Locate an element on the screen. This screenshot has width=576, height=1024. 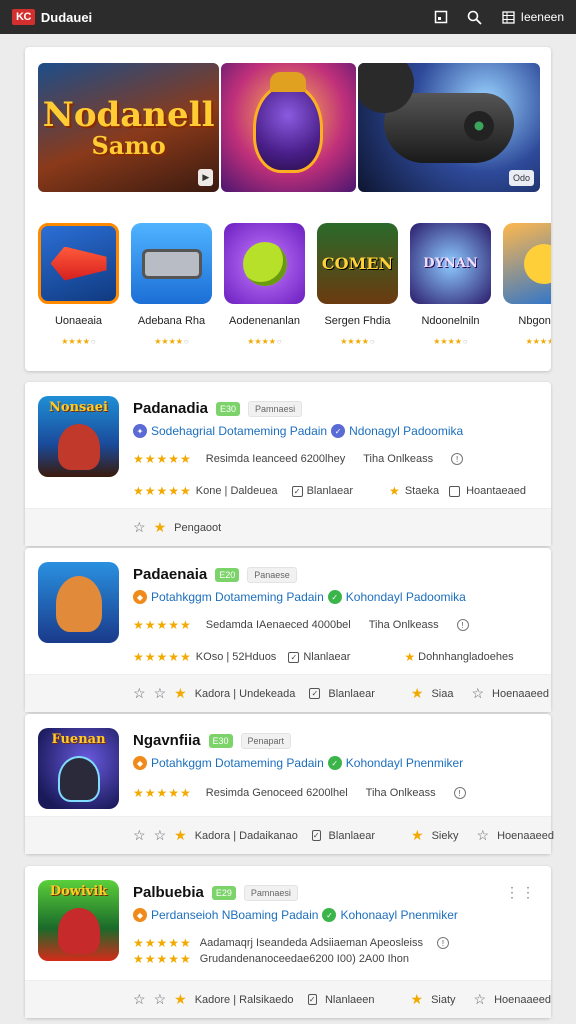
square-icon is located at coordinates (441, 17).